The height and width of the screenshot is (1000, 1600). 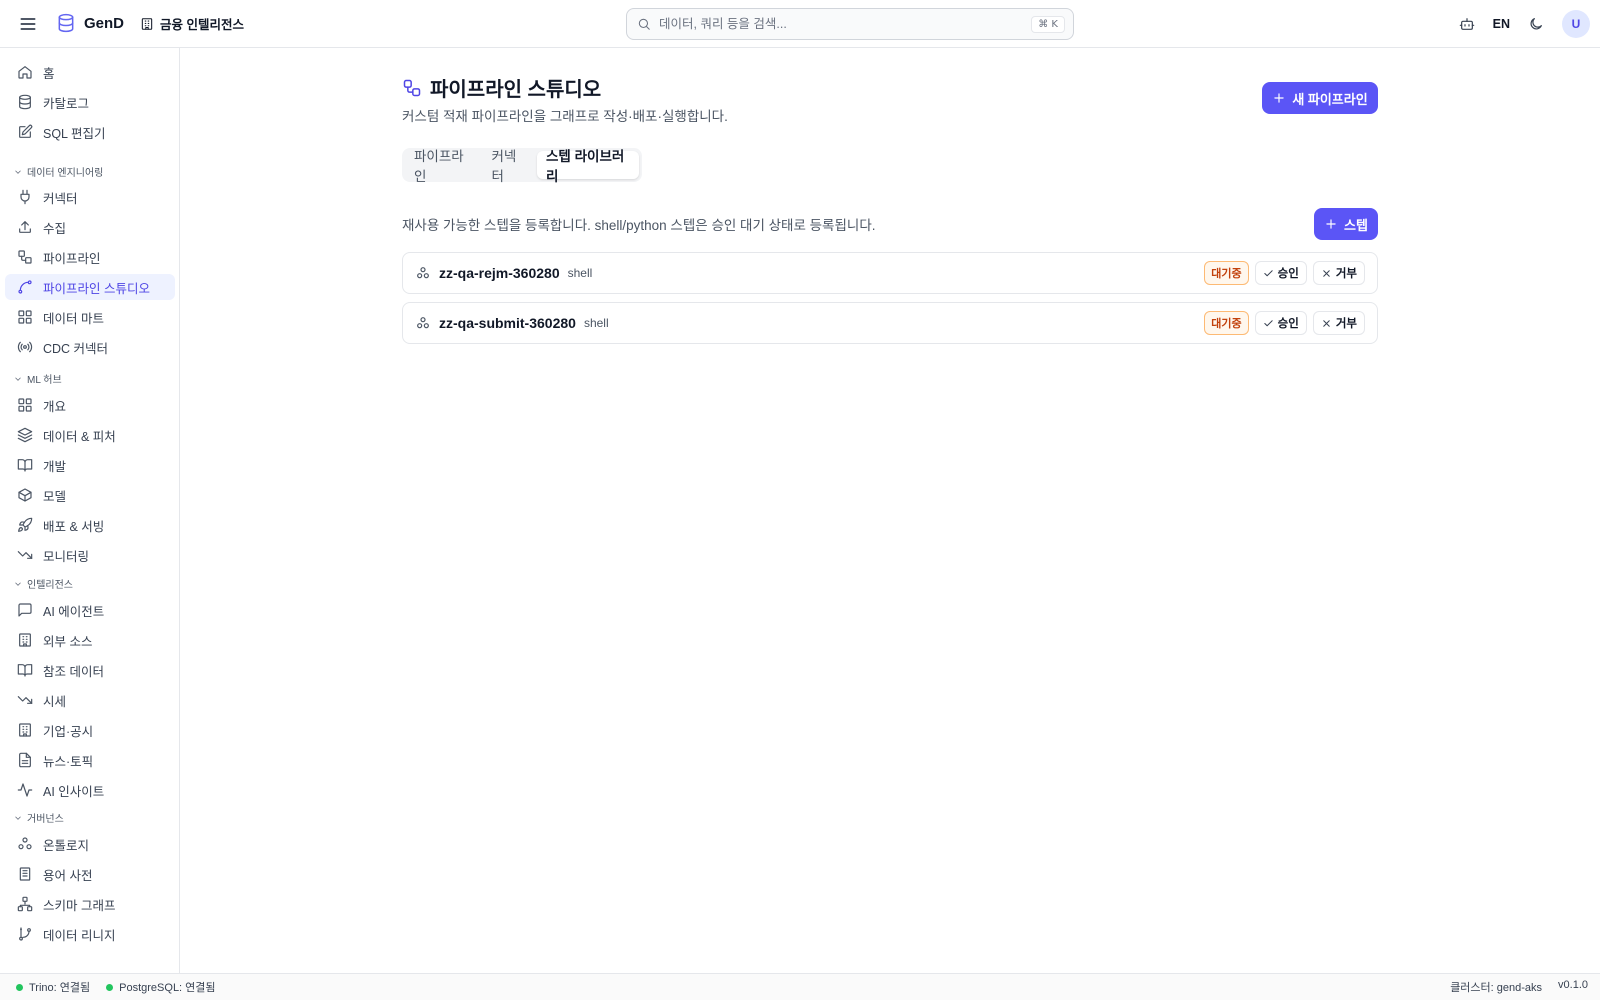 What do you see at coordinates (55, 496) in the screenshot?
I see `sidebar-item-label: 모델` at bounding box center [55, 496].